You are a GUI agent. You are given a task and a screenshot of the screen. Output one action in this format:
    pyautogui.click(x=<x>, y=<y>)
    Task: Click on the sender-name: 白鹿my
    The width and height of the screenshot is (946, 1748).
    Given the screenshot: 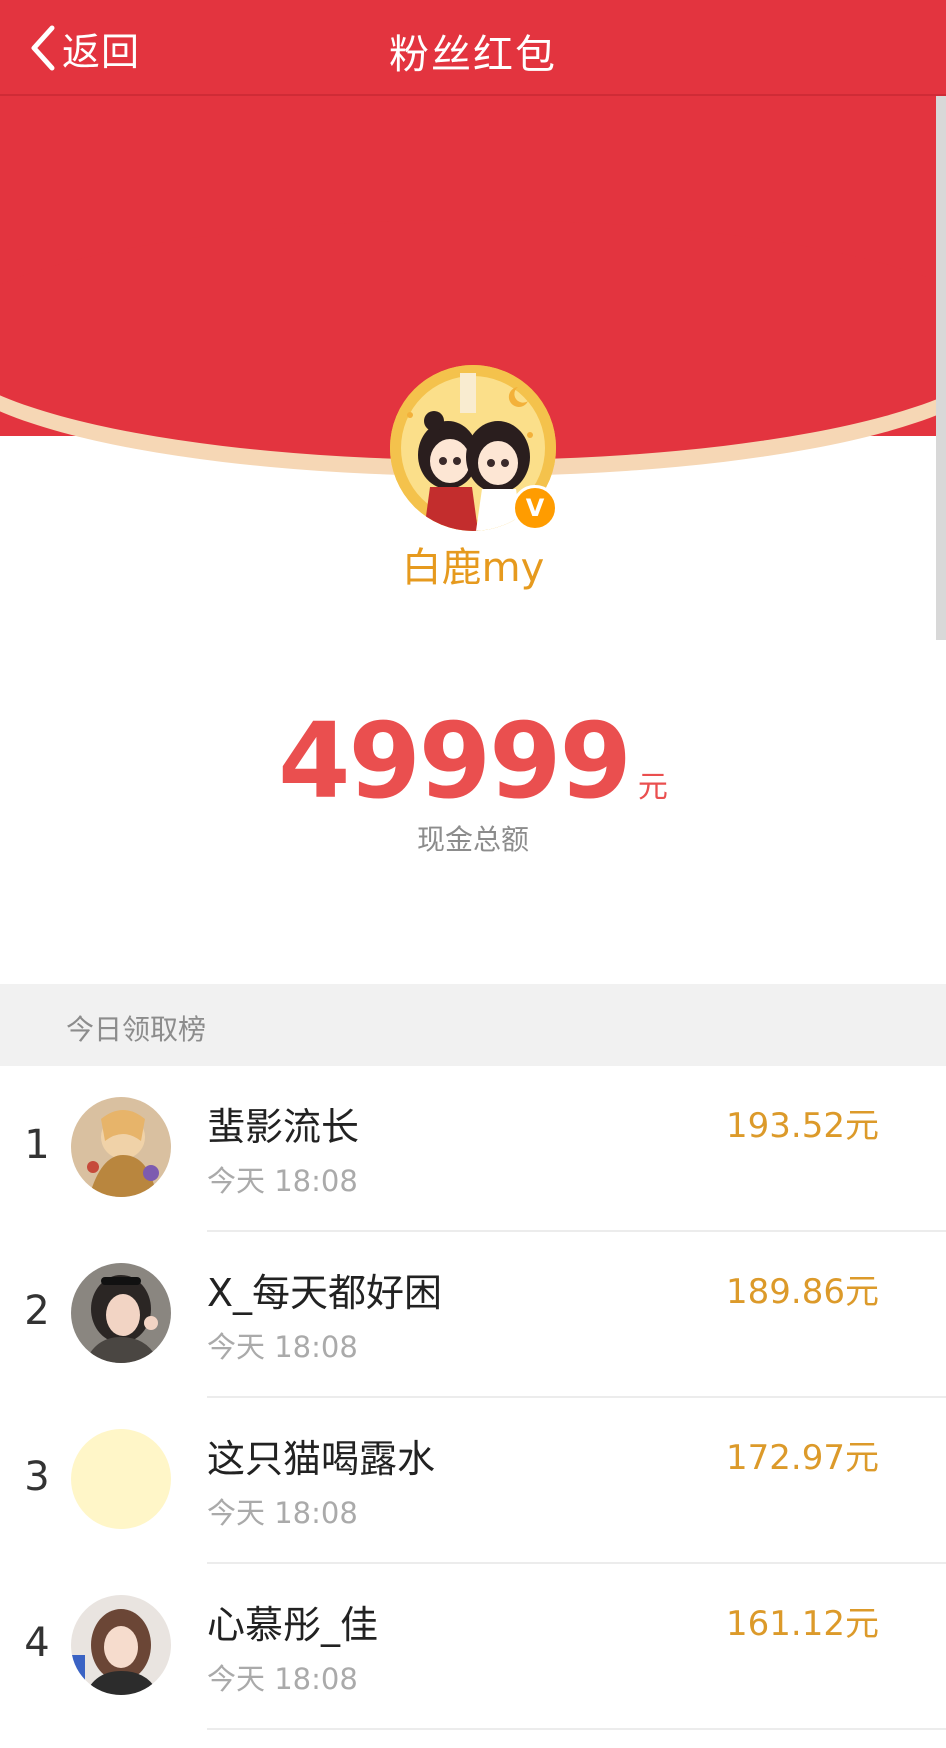 What is the action you would take?
    pyautogui.click(x=473, y=564)
    